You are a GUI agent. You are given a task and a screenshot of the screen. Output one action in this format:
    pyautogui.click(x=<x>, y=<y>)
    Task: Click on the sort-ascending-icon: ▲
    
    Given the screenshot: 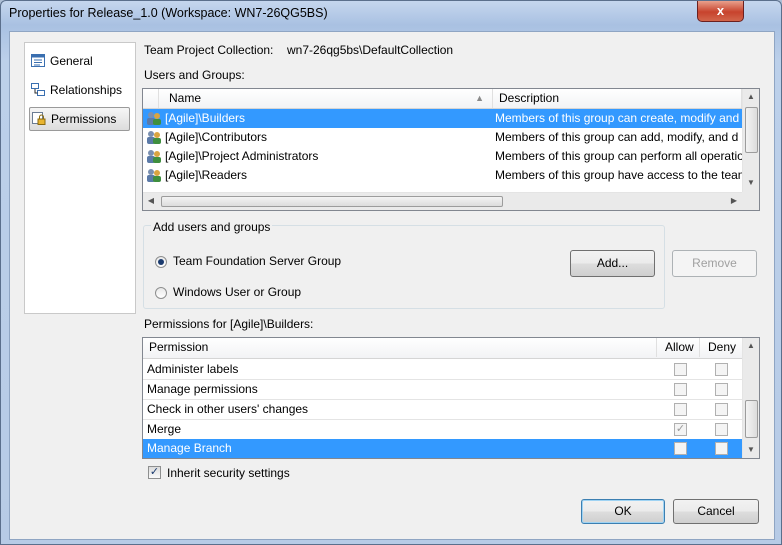 What is the action you would take?
    pyautogui.click(x=479, y=98)
    